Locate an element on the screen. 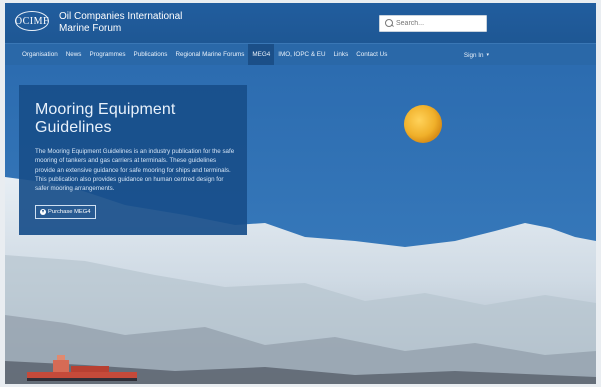 Image resolution: width=601 pixels, height=387 pixels. moon-image is located at coordinates (423, 124).